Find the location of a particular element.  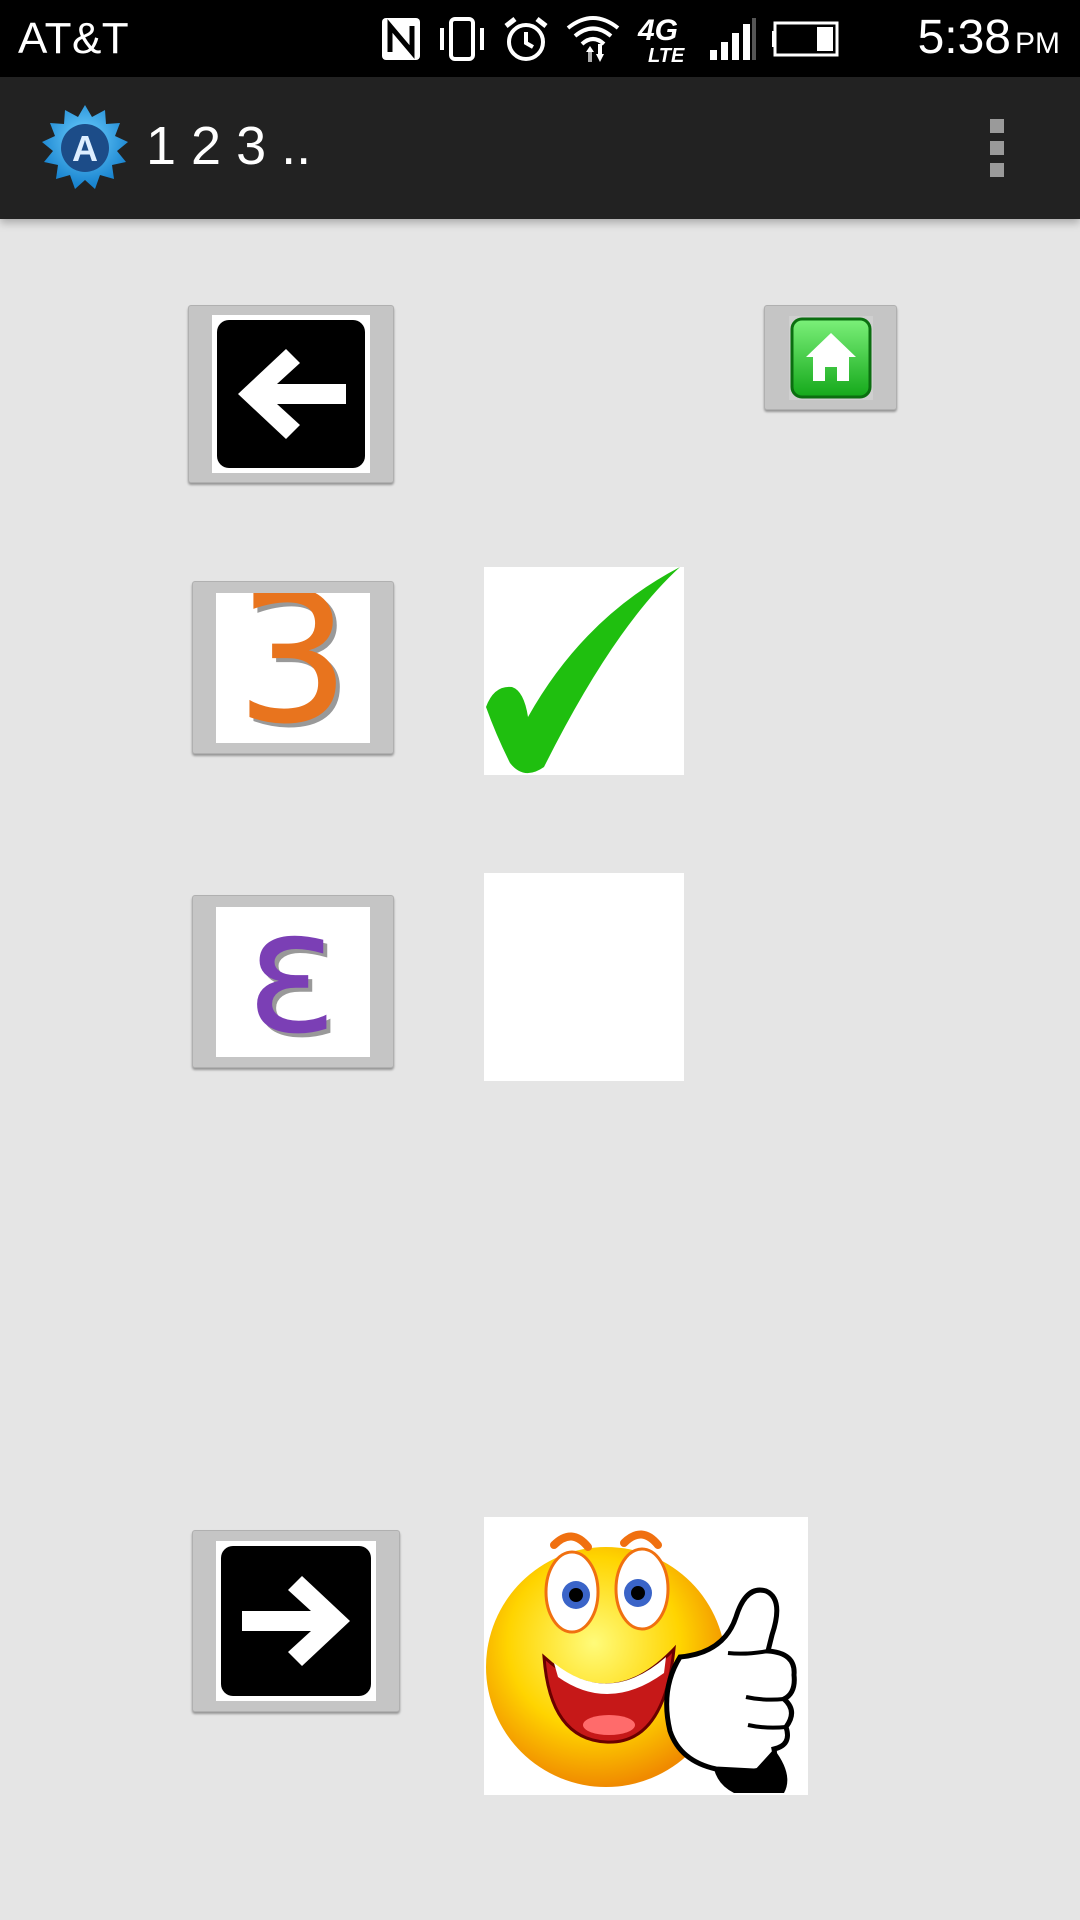

arrow-left-icon is located at coordinates (291, 394).